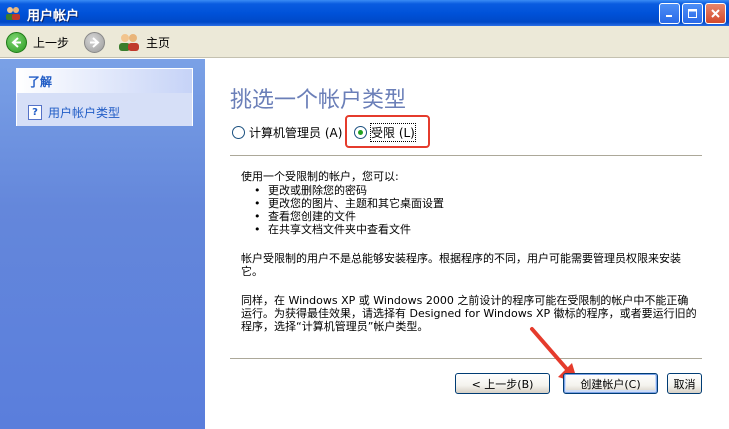 Image resolution: width=729 pixels, height=429 pixels. I want to click on minimize-button, so click(669, 13).